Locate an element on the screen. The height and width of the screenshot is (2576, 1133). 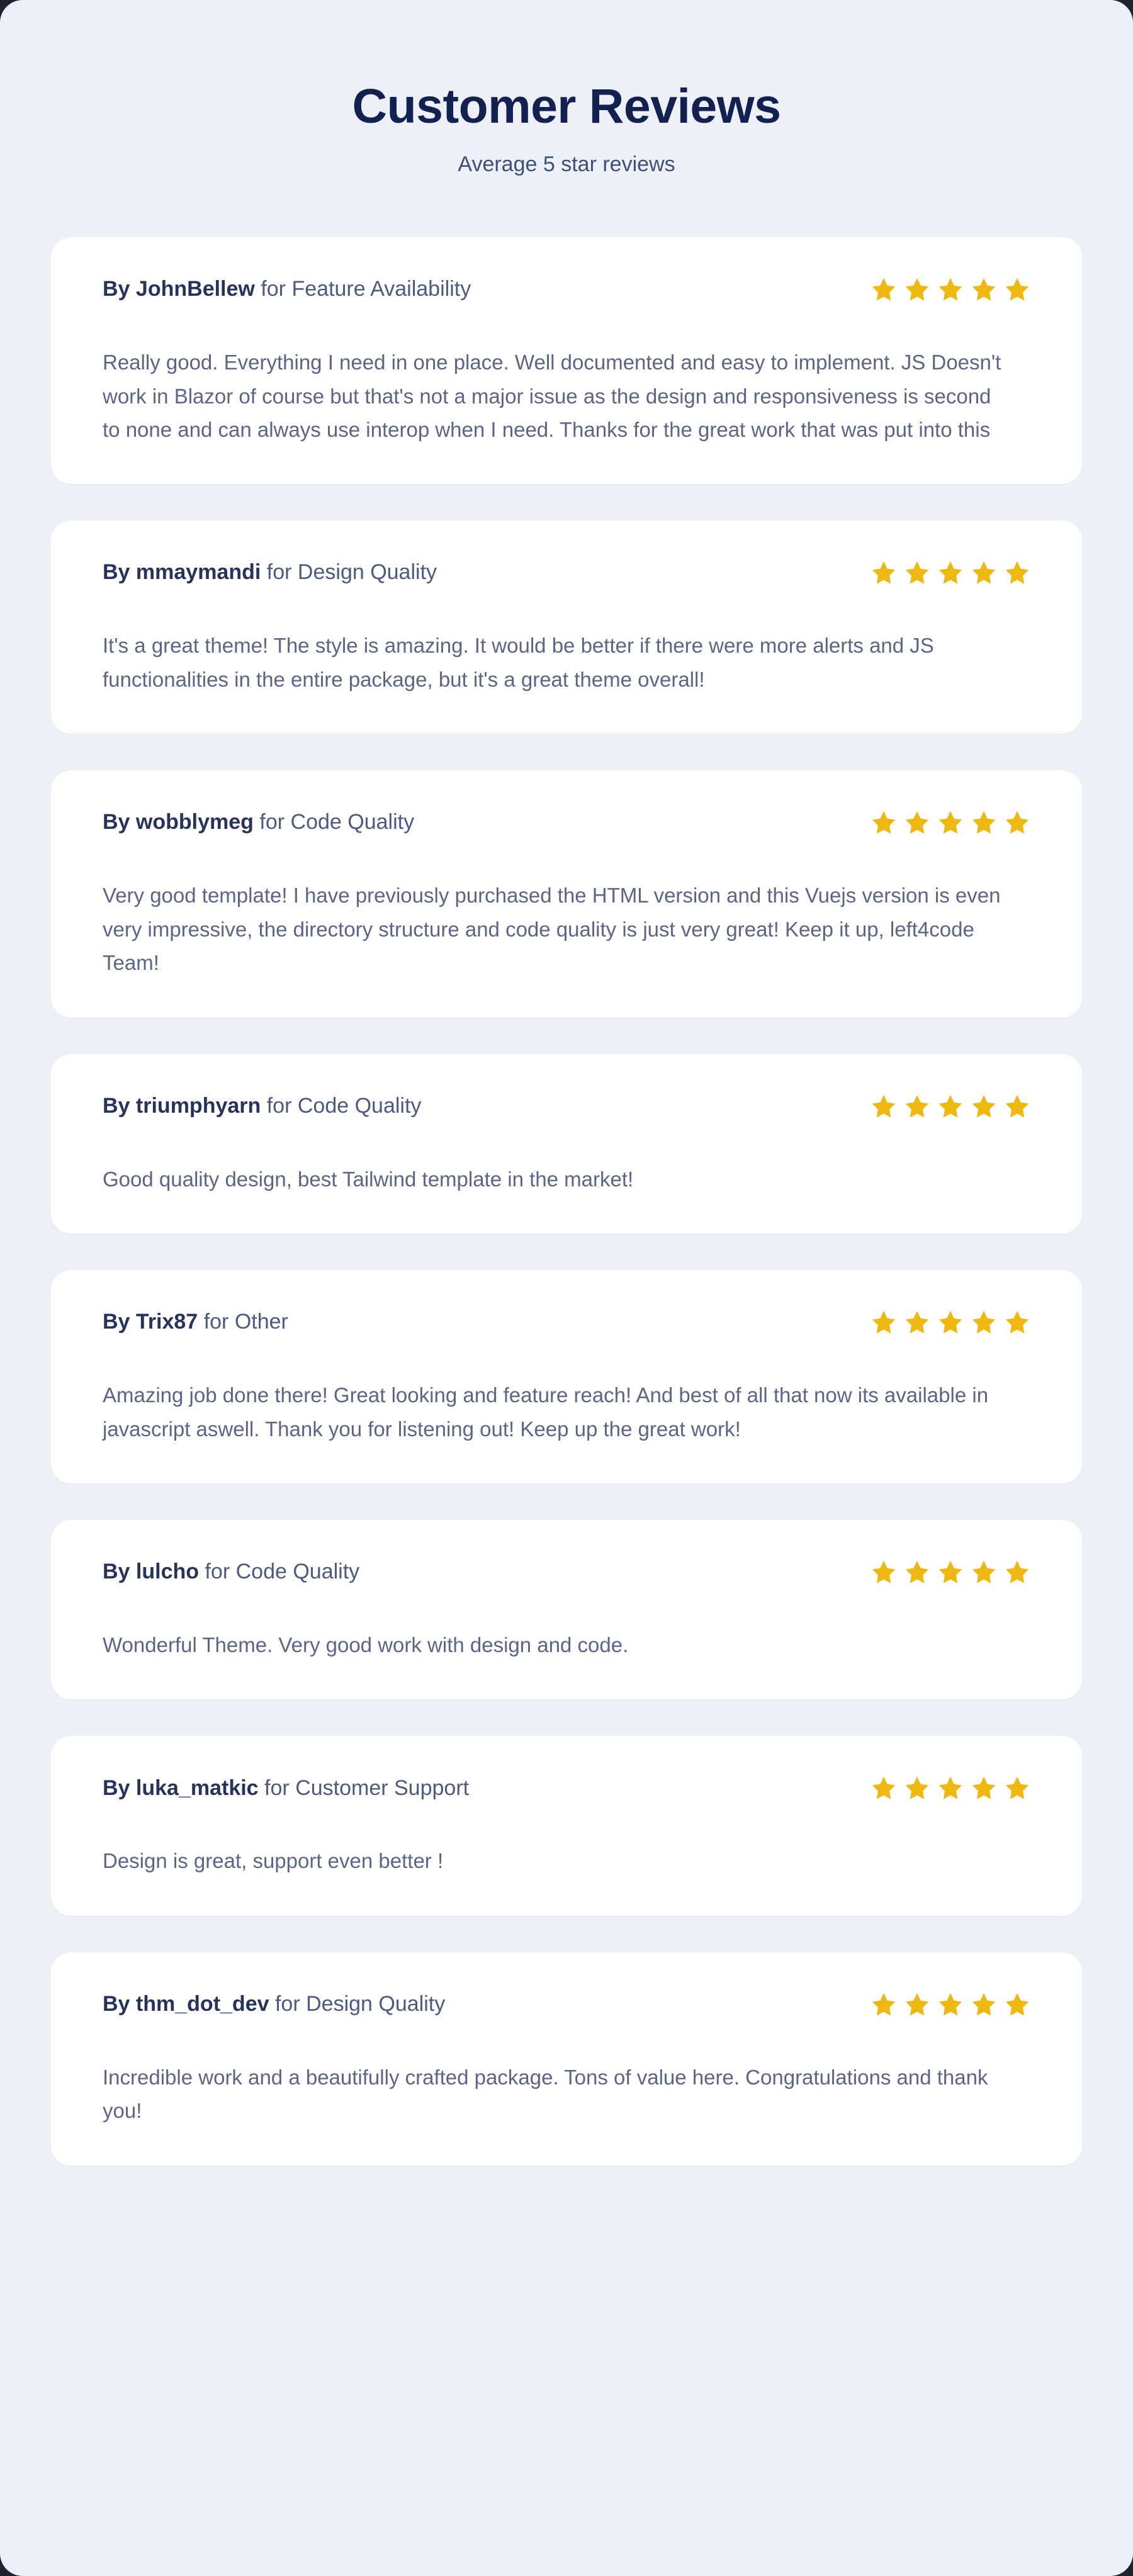
review-author: wobblymeg is located at coordinates (194, 822).